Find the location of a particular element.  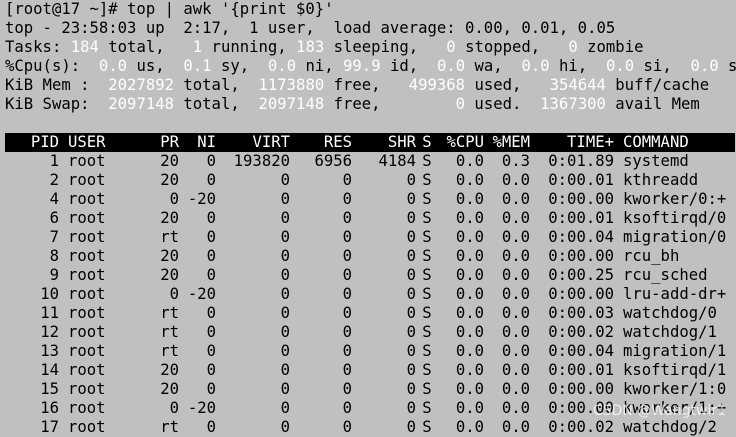

cell-pid: 14 is located at coordinates (49, 370).